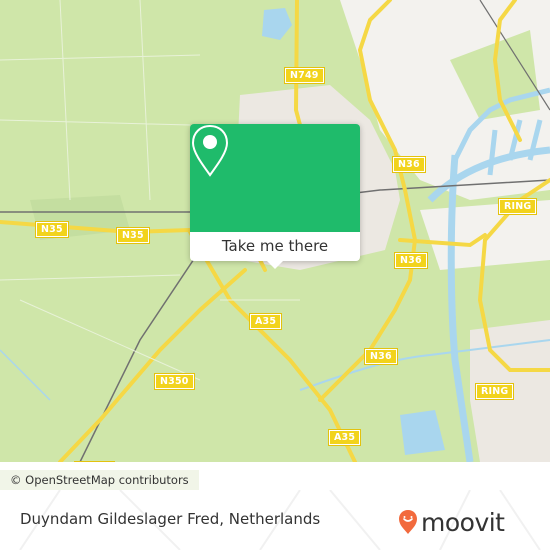 The width and height of the screenshot is (550, 550). I want to click on canal-main, so click(460, 308).